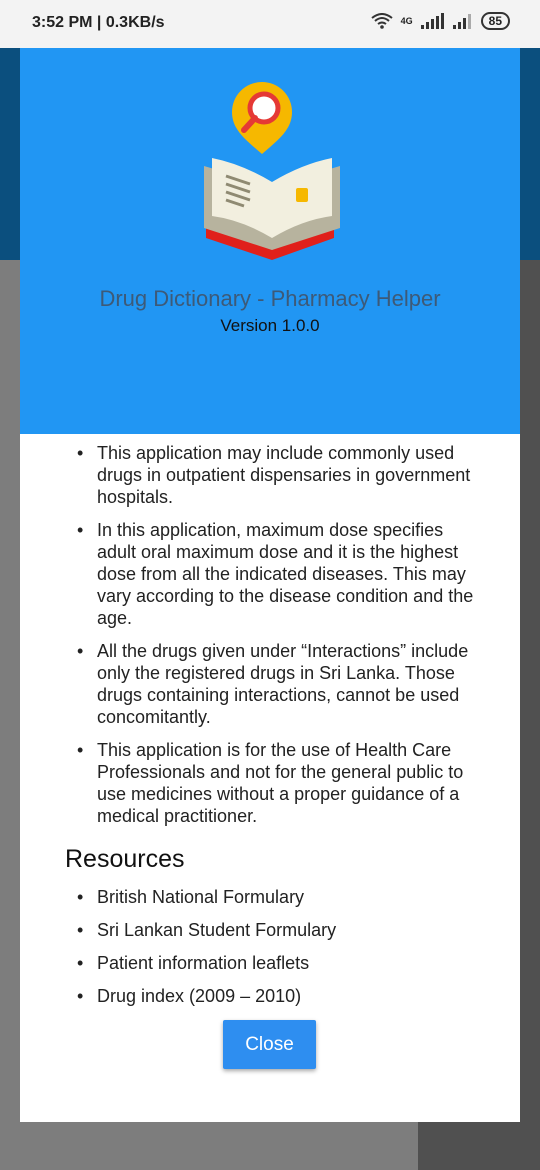 The height and width of the screenshot is (1170, 540). Describe the element at coordinates (125, 859) in the screenshot. I see `resources-heading: Resources` at that location.